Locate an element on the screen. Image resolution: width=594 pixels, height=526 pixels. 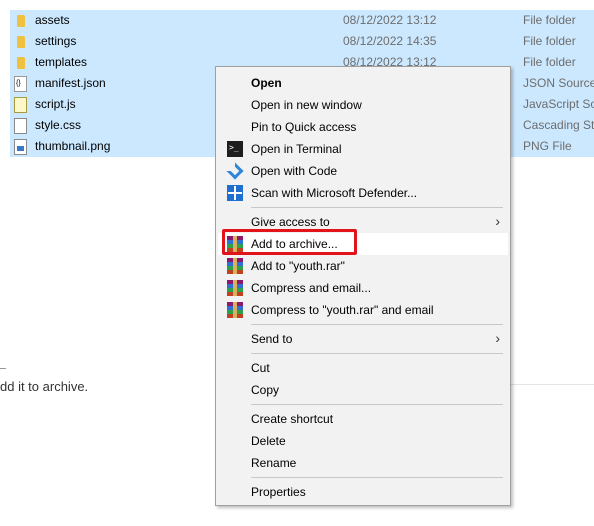
file-type: Cascading Sty is located at coordinates (558, 125).